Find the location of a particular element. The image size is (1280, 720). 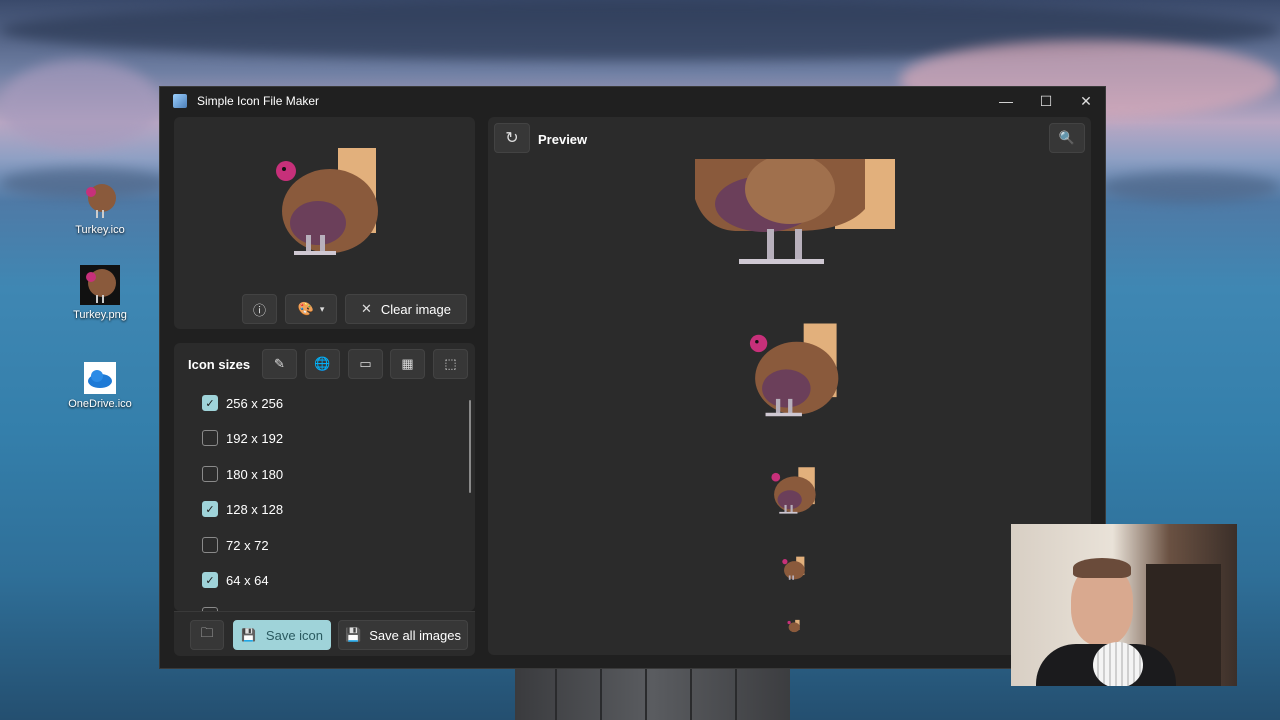

minimize-button: — is located at coordinates (1006, 101).